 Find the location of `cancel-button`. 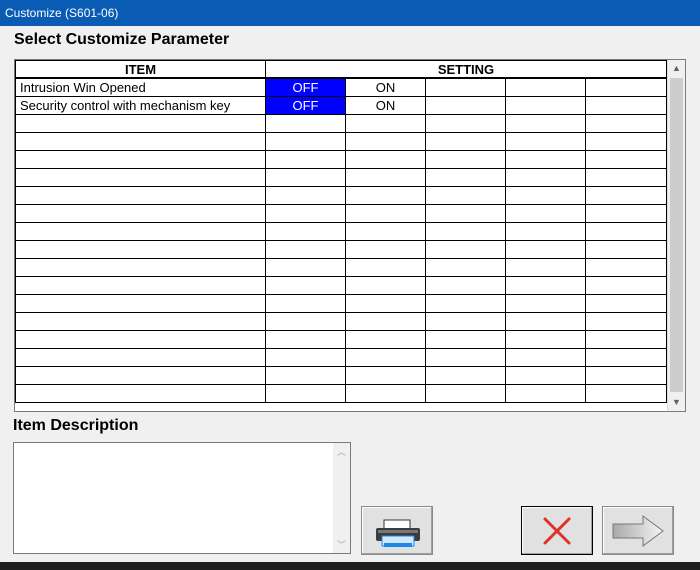

cancel-button is located at coordinates (557, 530).